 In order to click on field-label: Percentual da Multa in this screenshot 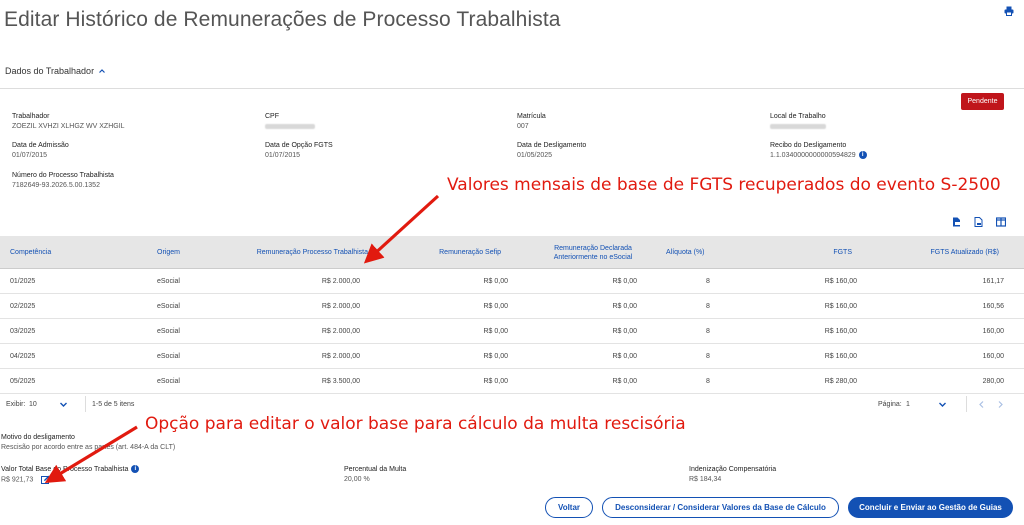, I will do `click(375, 469)`.